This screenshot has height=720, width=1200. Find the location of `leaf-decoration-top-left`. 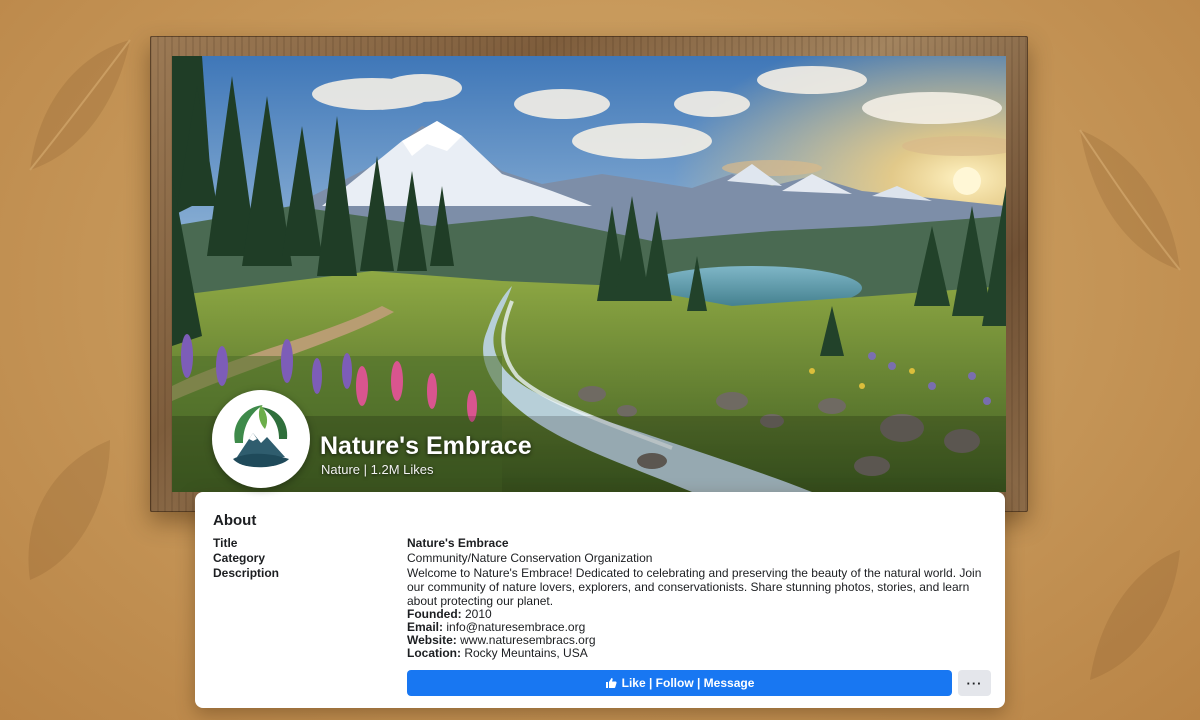

leaf-decoration-top-left is located at coordinates (80, 105).